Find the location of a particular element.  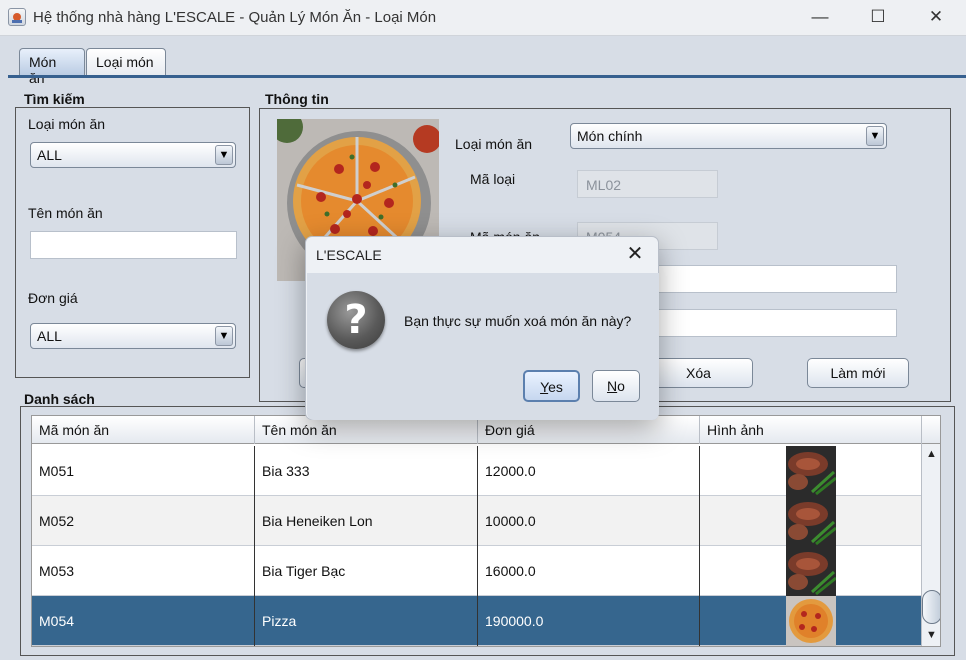

search-category-label: Loại món ăn is located at coordinates (67, 124).